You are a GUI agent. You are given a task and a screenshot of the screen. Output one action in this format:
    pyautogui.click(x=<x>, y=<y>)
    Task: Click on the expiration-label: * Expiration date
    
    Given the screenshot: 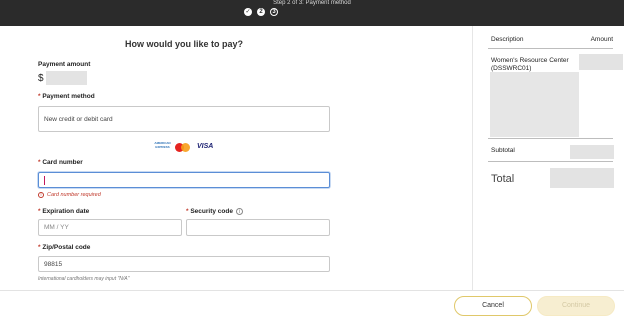 What is the action you would take?
    pyautogui.click(x=64, y=211)
    